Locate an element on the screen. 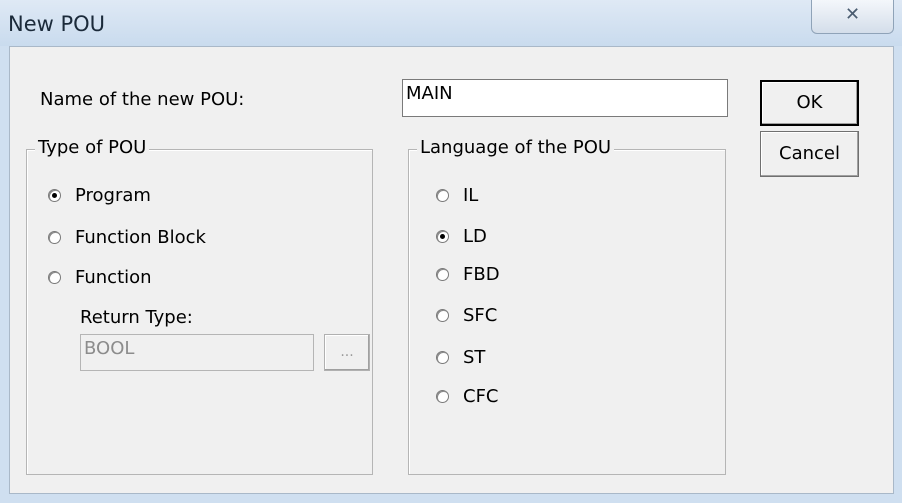 The image size is (902, 503). return-type-label: Return Type: is located at coordinates (136, 317).